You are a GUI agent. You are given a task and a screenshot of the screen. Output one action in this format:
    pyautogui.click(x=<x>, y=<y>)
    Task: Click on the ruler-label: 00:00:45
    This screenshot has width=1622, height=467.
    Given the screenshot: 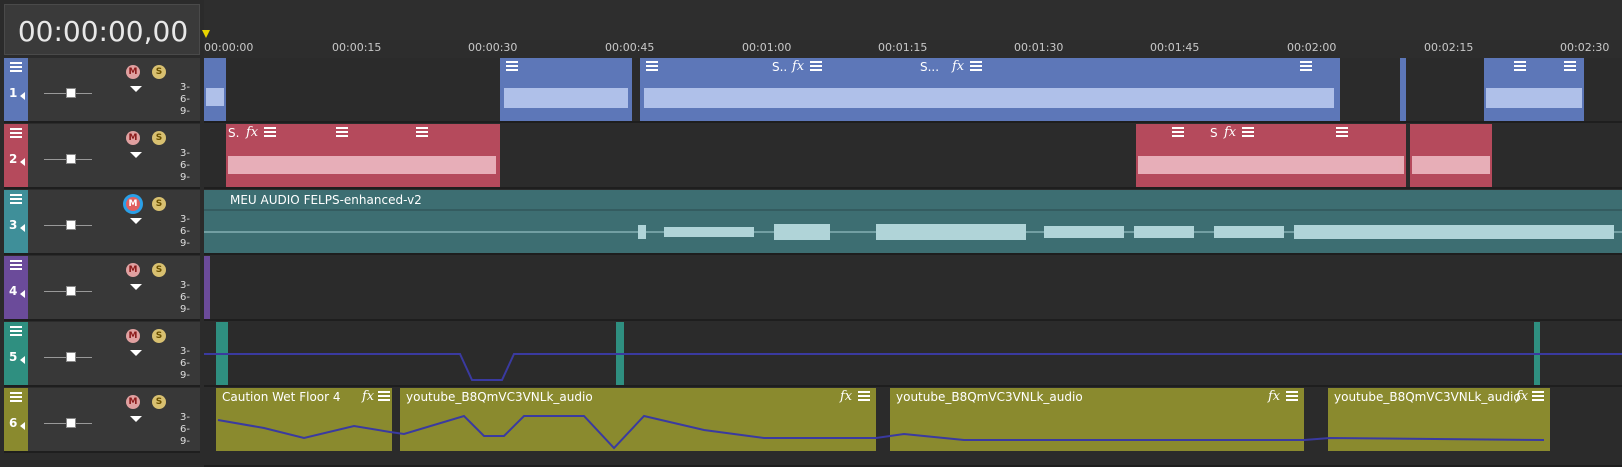 What is the action you would take?
    pyautogui.click(x=630, y=47)
    